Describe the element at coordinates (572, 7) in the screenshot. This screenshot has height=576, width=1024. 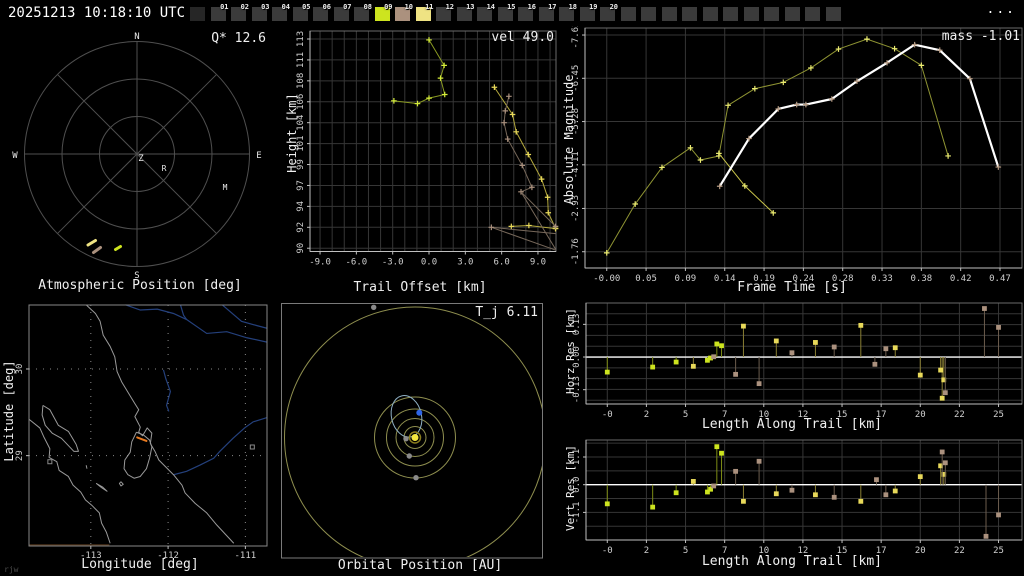
I see `frame-number: 18` at that location.